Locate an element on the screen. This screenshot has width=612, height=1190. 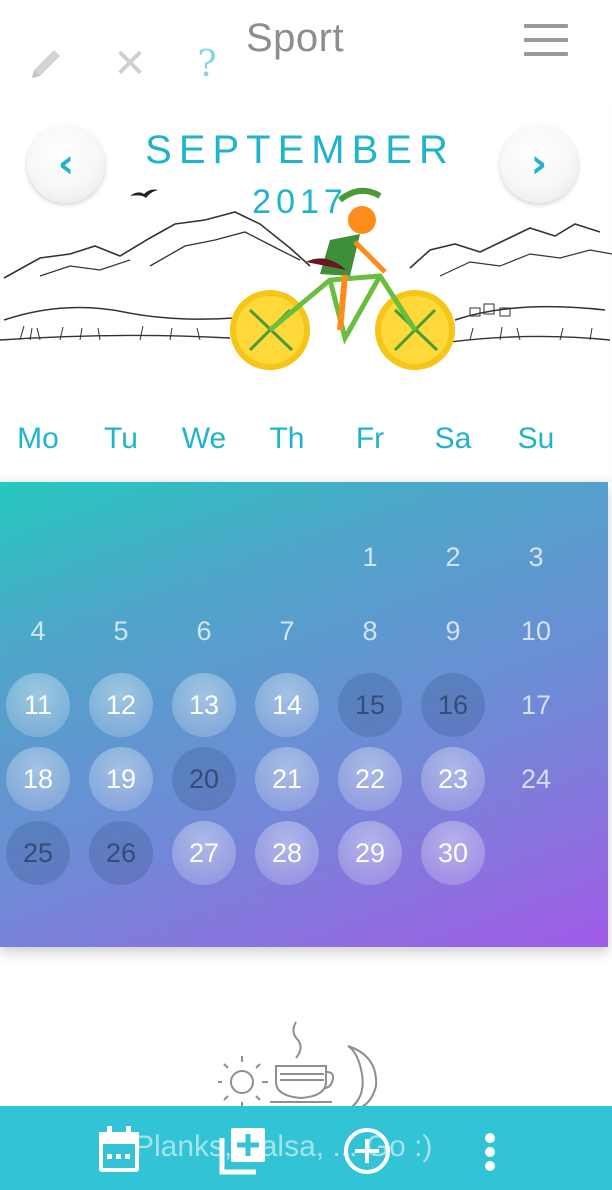
calendar-day: 12 is located at coordinates (121, 705).